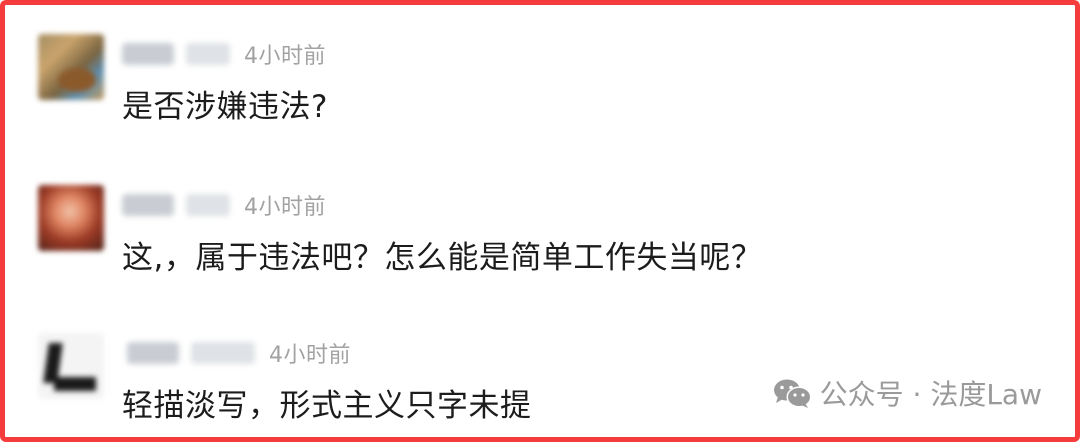 This screenshot has width=1080, height=442. What do you see at coordinates (442, 258) in the screenshot?
I see `comment-text: 这,，属于违法吧？怎么能是简单工作失当呢？` at bounding box center [442, 258].